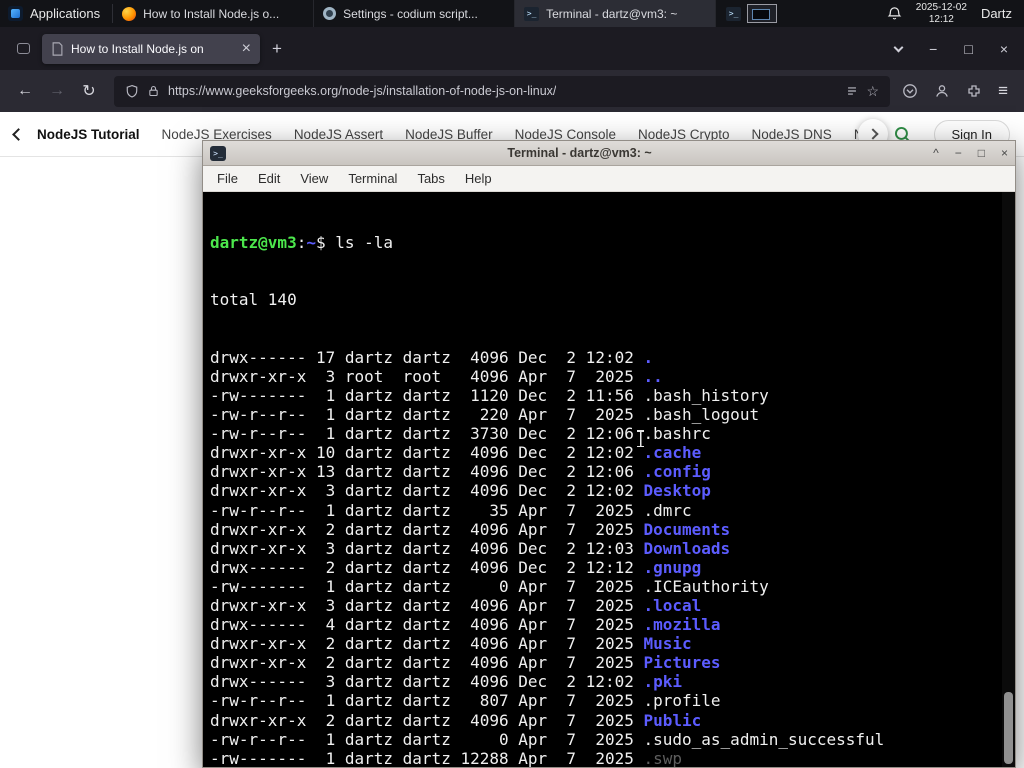 This screenshot has height=768, width=1024. Describe the element at coordinates (682, 701) in the screenshot. I see `file-name: .profile` at that location.